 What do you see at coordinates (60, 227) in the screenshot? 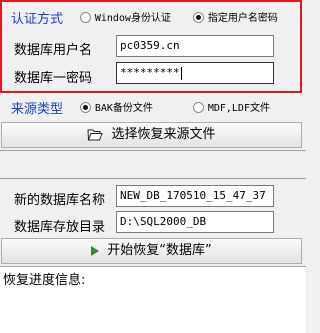
I see `db-dir-label: 数据库存放目录` at bounding box center [60, 227].